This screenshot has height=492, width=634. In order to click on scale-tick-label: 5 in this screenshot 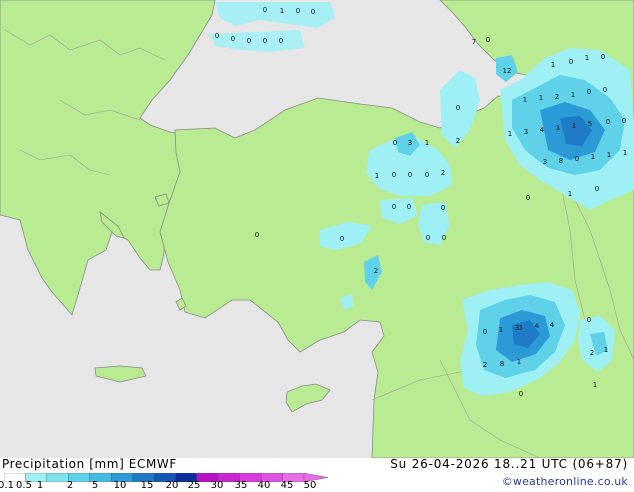, I will do `click(95, 485)`.